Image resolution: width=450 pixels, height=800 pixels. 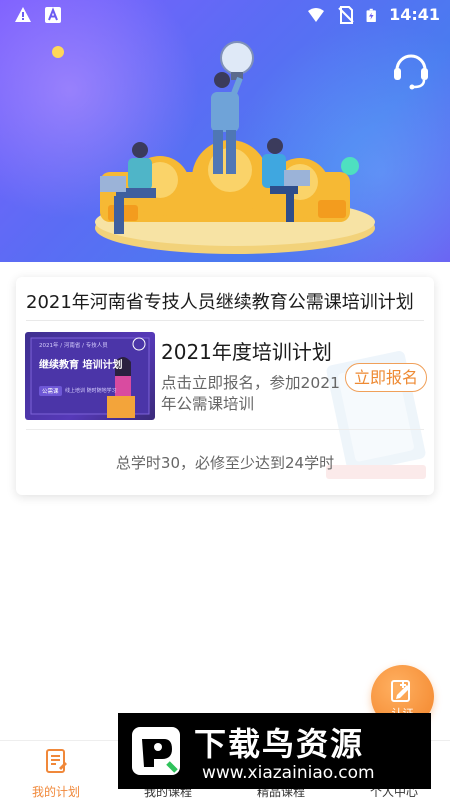 I want to click on edit-plus-icon, so click(x=400, y=691).